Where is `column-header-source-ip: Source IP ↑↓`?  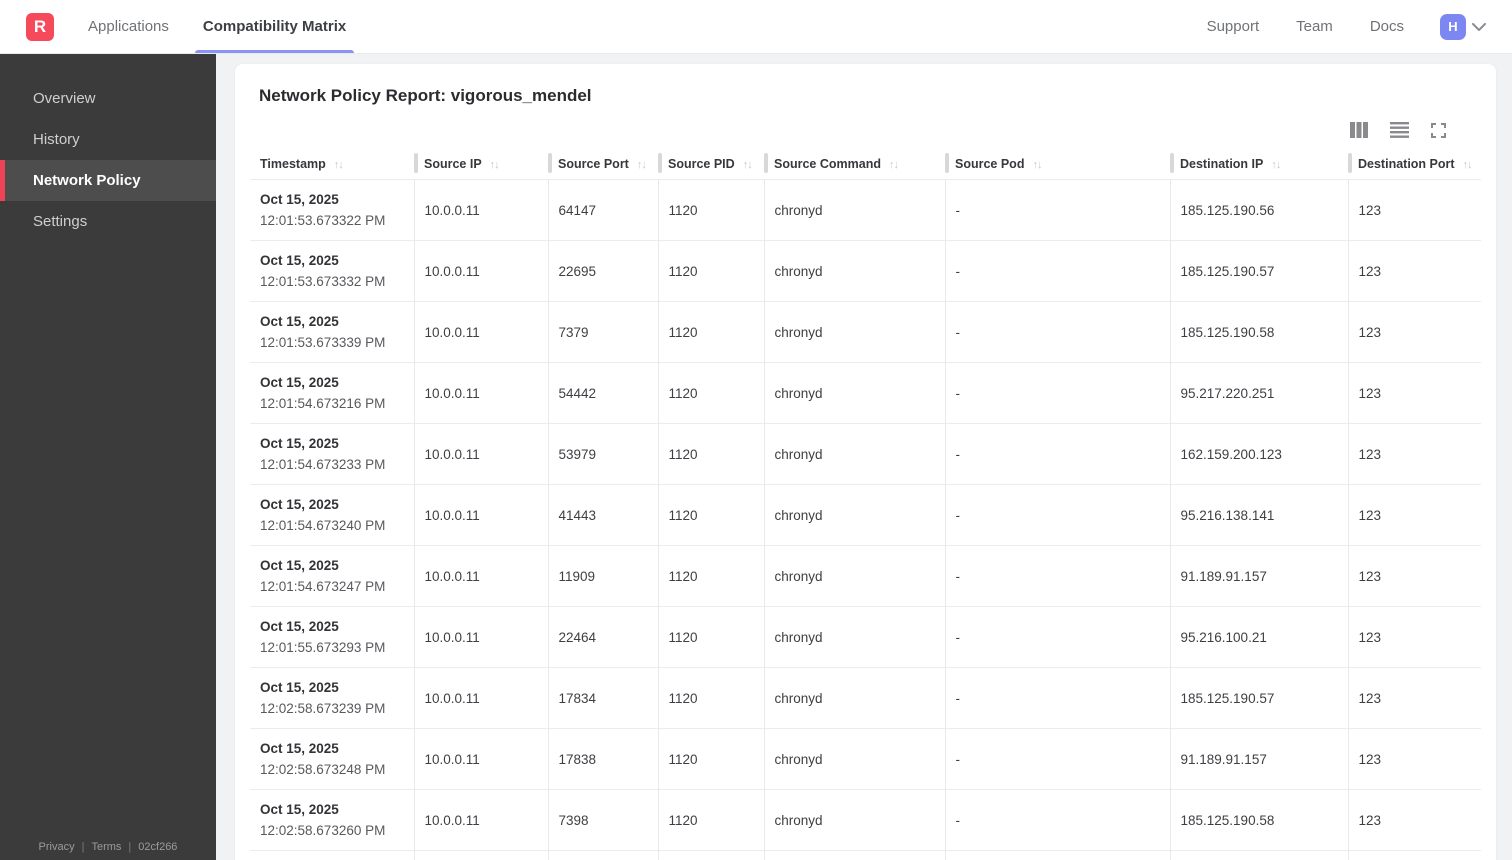 column-header-source-ip: Source IP ↑↓ is located at coordinates (481, 166).